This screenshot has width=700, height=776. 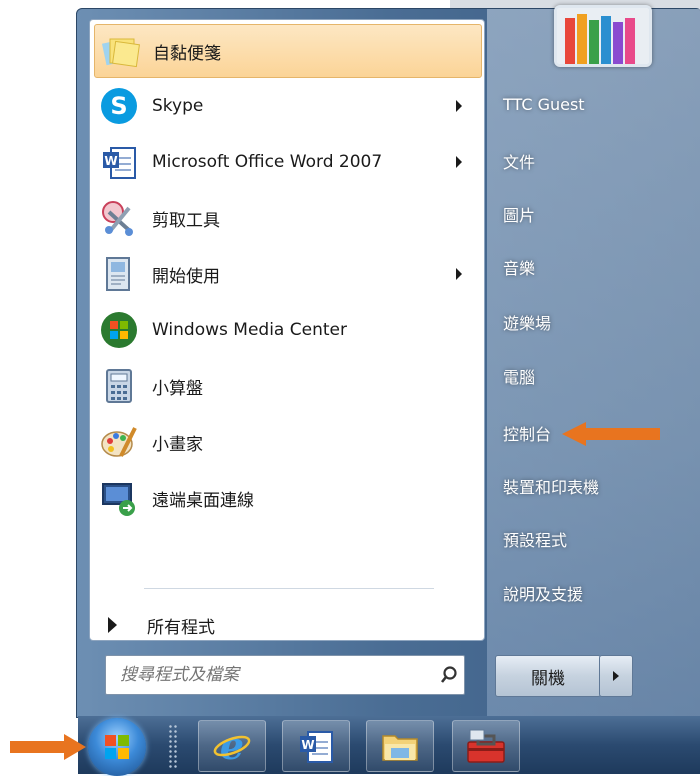 What do you see at coordinates (119, 218) in the screenshot?
I see `snipping-tool-icon` at bounding box center [119, 218].